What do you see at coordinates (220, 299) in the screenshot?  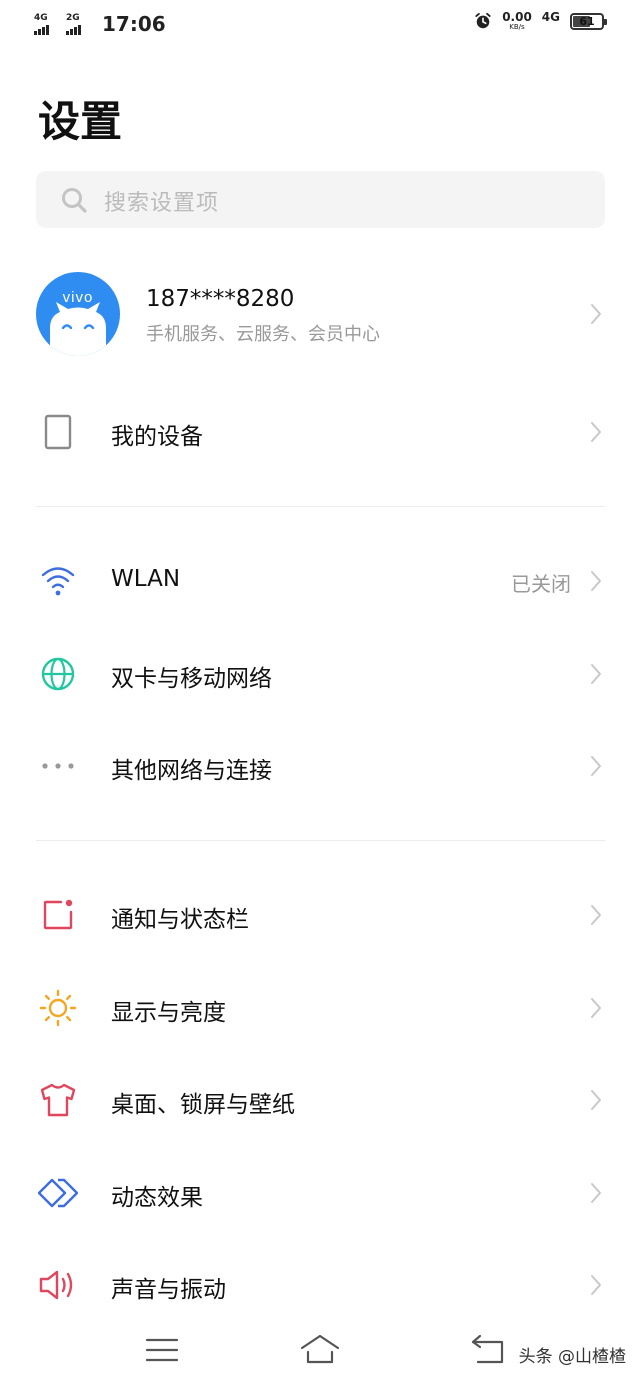 I see `account-number: 187****8280` at bounding box center [220, 299].